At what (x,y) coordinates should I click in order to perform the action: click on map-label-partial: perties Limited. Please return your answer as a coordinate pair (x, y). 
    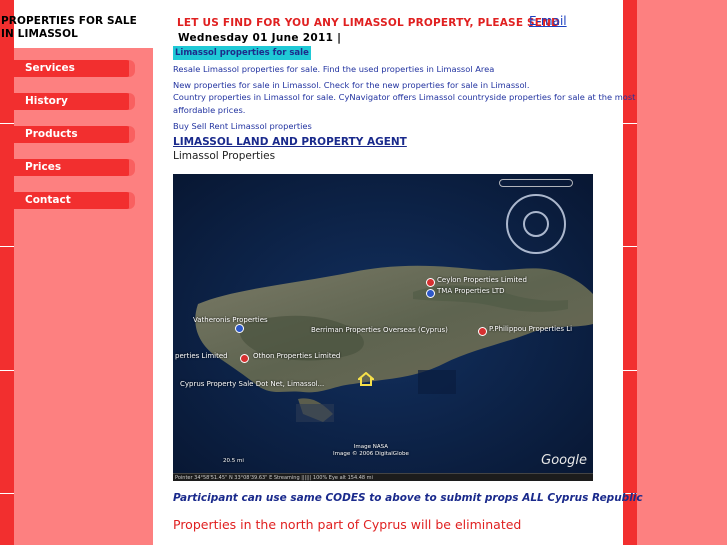
    Looking at the image, I should click on (201, 356).